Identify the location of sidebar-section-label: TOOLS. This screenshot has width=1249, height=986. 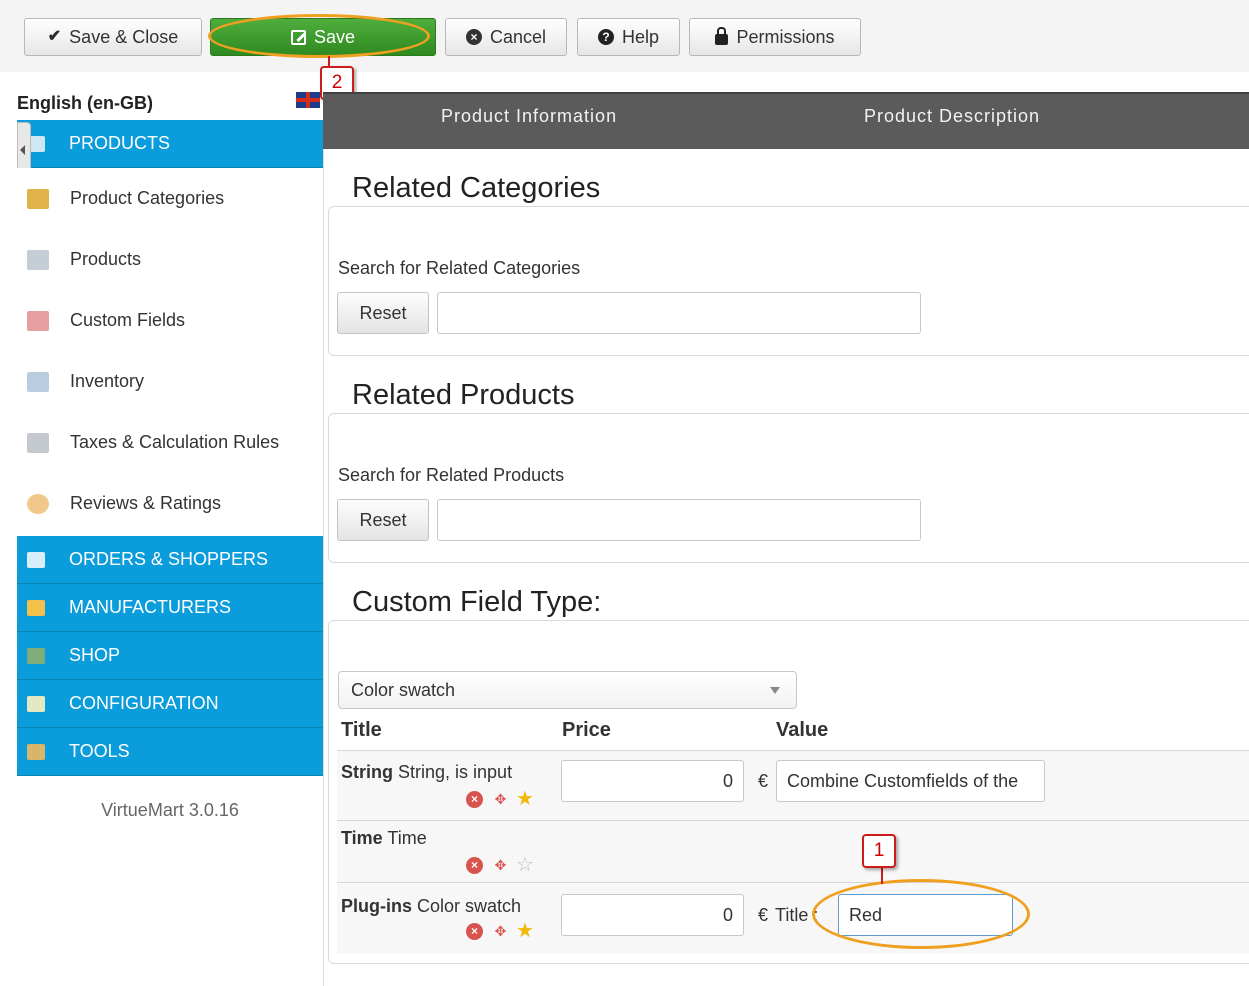
(99, 751).